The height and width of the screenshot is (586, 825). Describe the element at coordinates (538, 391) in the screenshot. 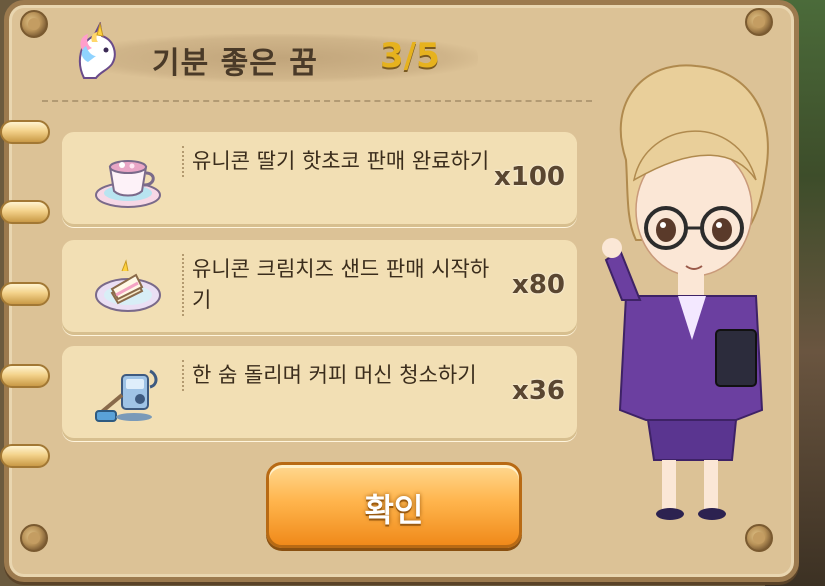

I see `task-count: x36` at that location.